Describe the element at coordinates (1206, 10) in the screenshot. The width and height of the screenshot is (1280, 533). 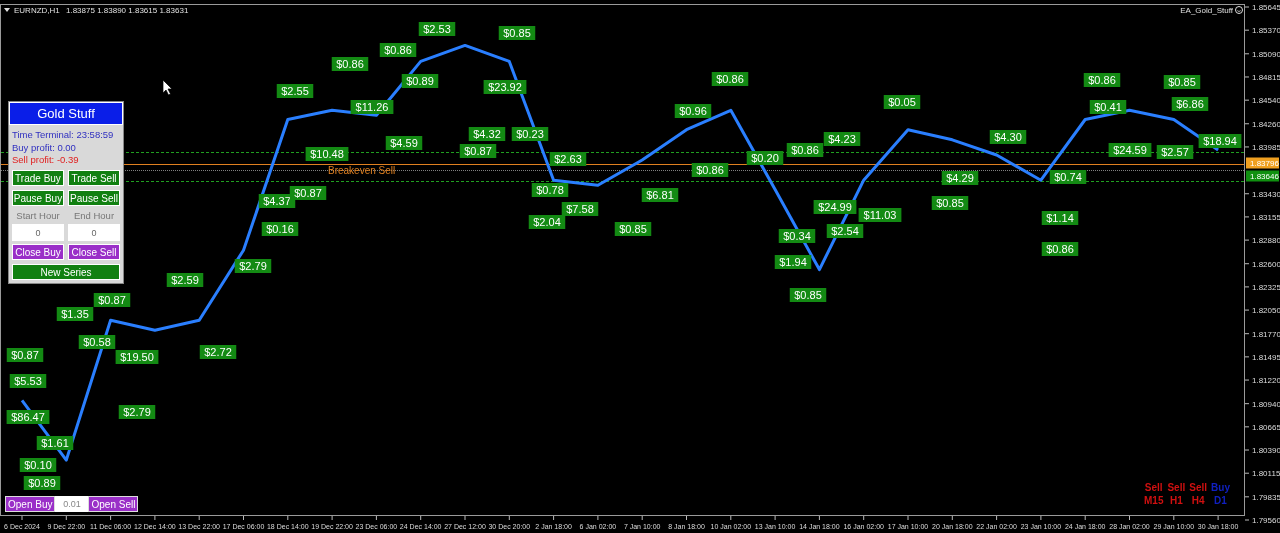
I see `expert-name: EA_Gold_Stuff` at that location.